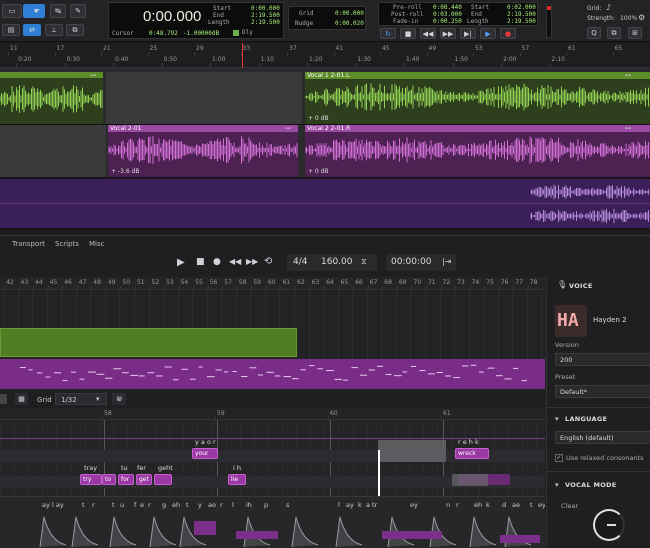  What do you see at coordinates (477, 98) in the screenshot?
I see `clip-vocal-1b: Vocal 1 2-01.L ⊶ + 0 dB` at bounding box center [477, 98].